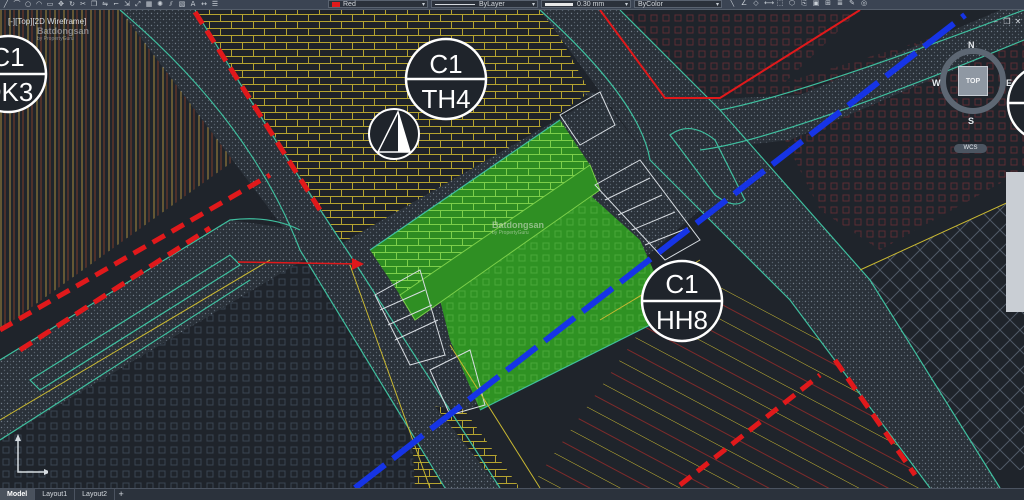  What do you see at coordinates (798, 3) in the screenshot?
I see `right-tools: ╲ ∠ ◇ ⟷ ⬚ ⬡ ⎘ ▣ ⊞ ≣ ✎ ◎` at bounding box center [798, 3].